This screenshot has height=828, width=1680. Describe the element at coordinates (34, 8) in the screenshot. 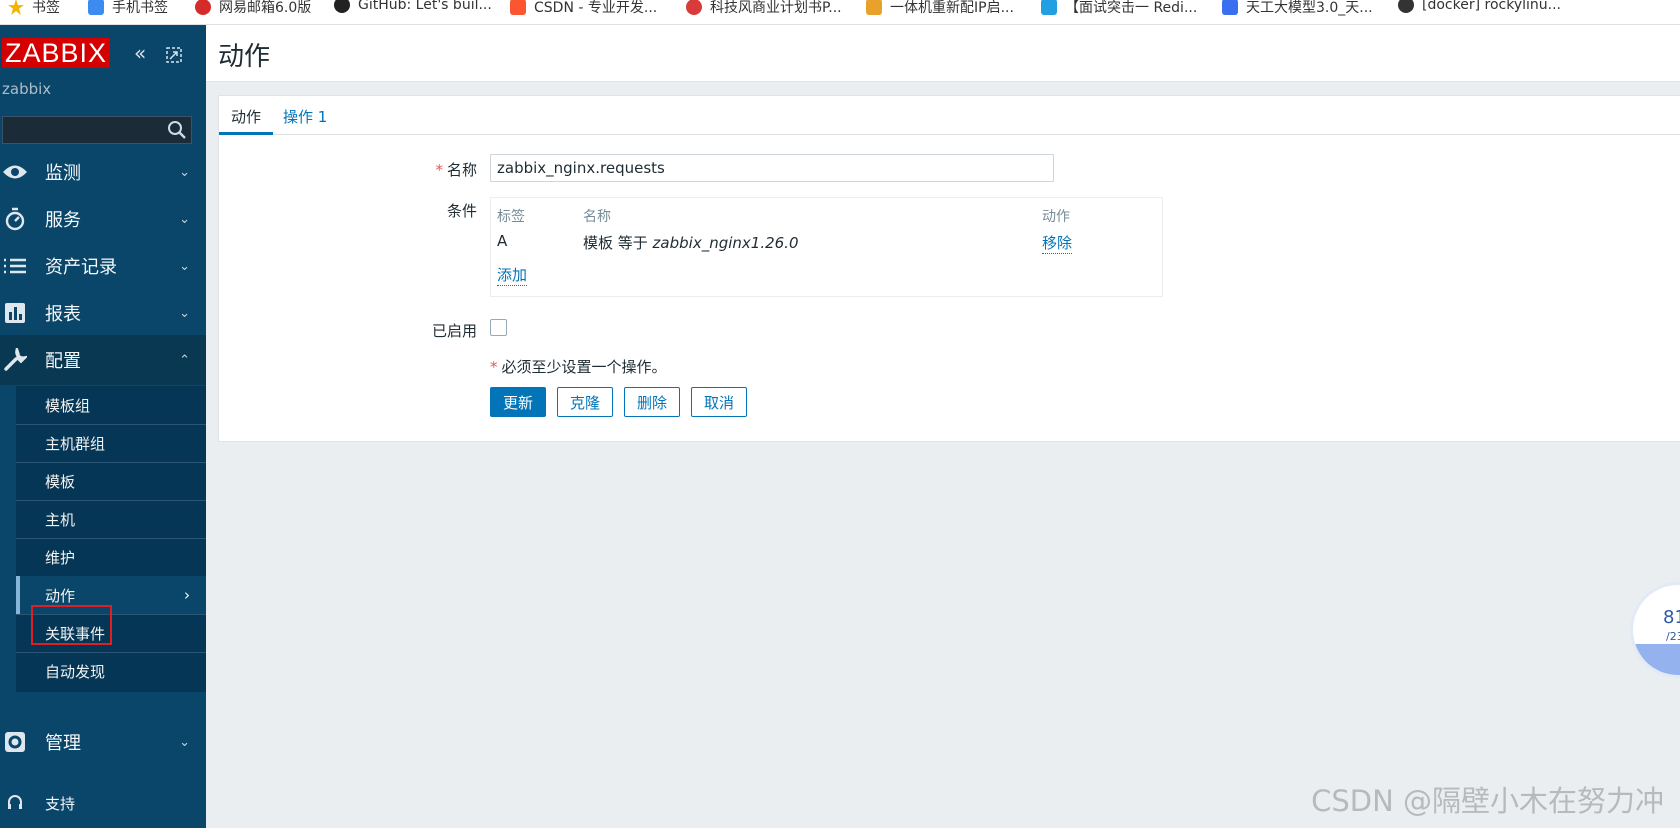

I see `bookmark-item: 书签` at that location.